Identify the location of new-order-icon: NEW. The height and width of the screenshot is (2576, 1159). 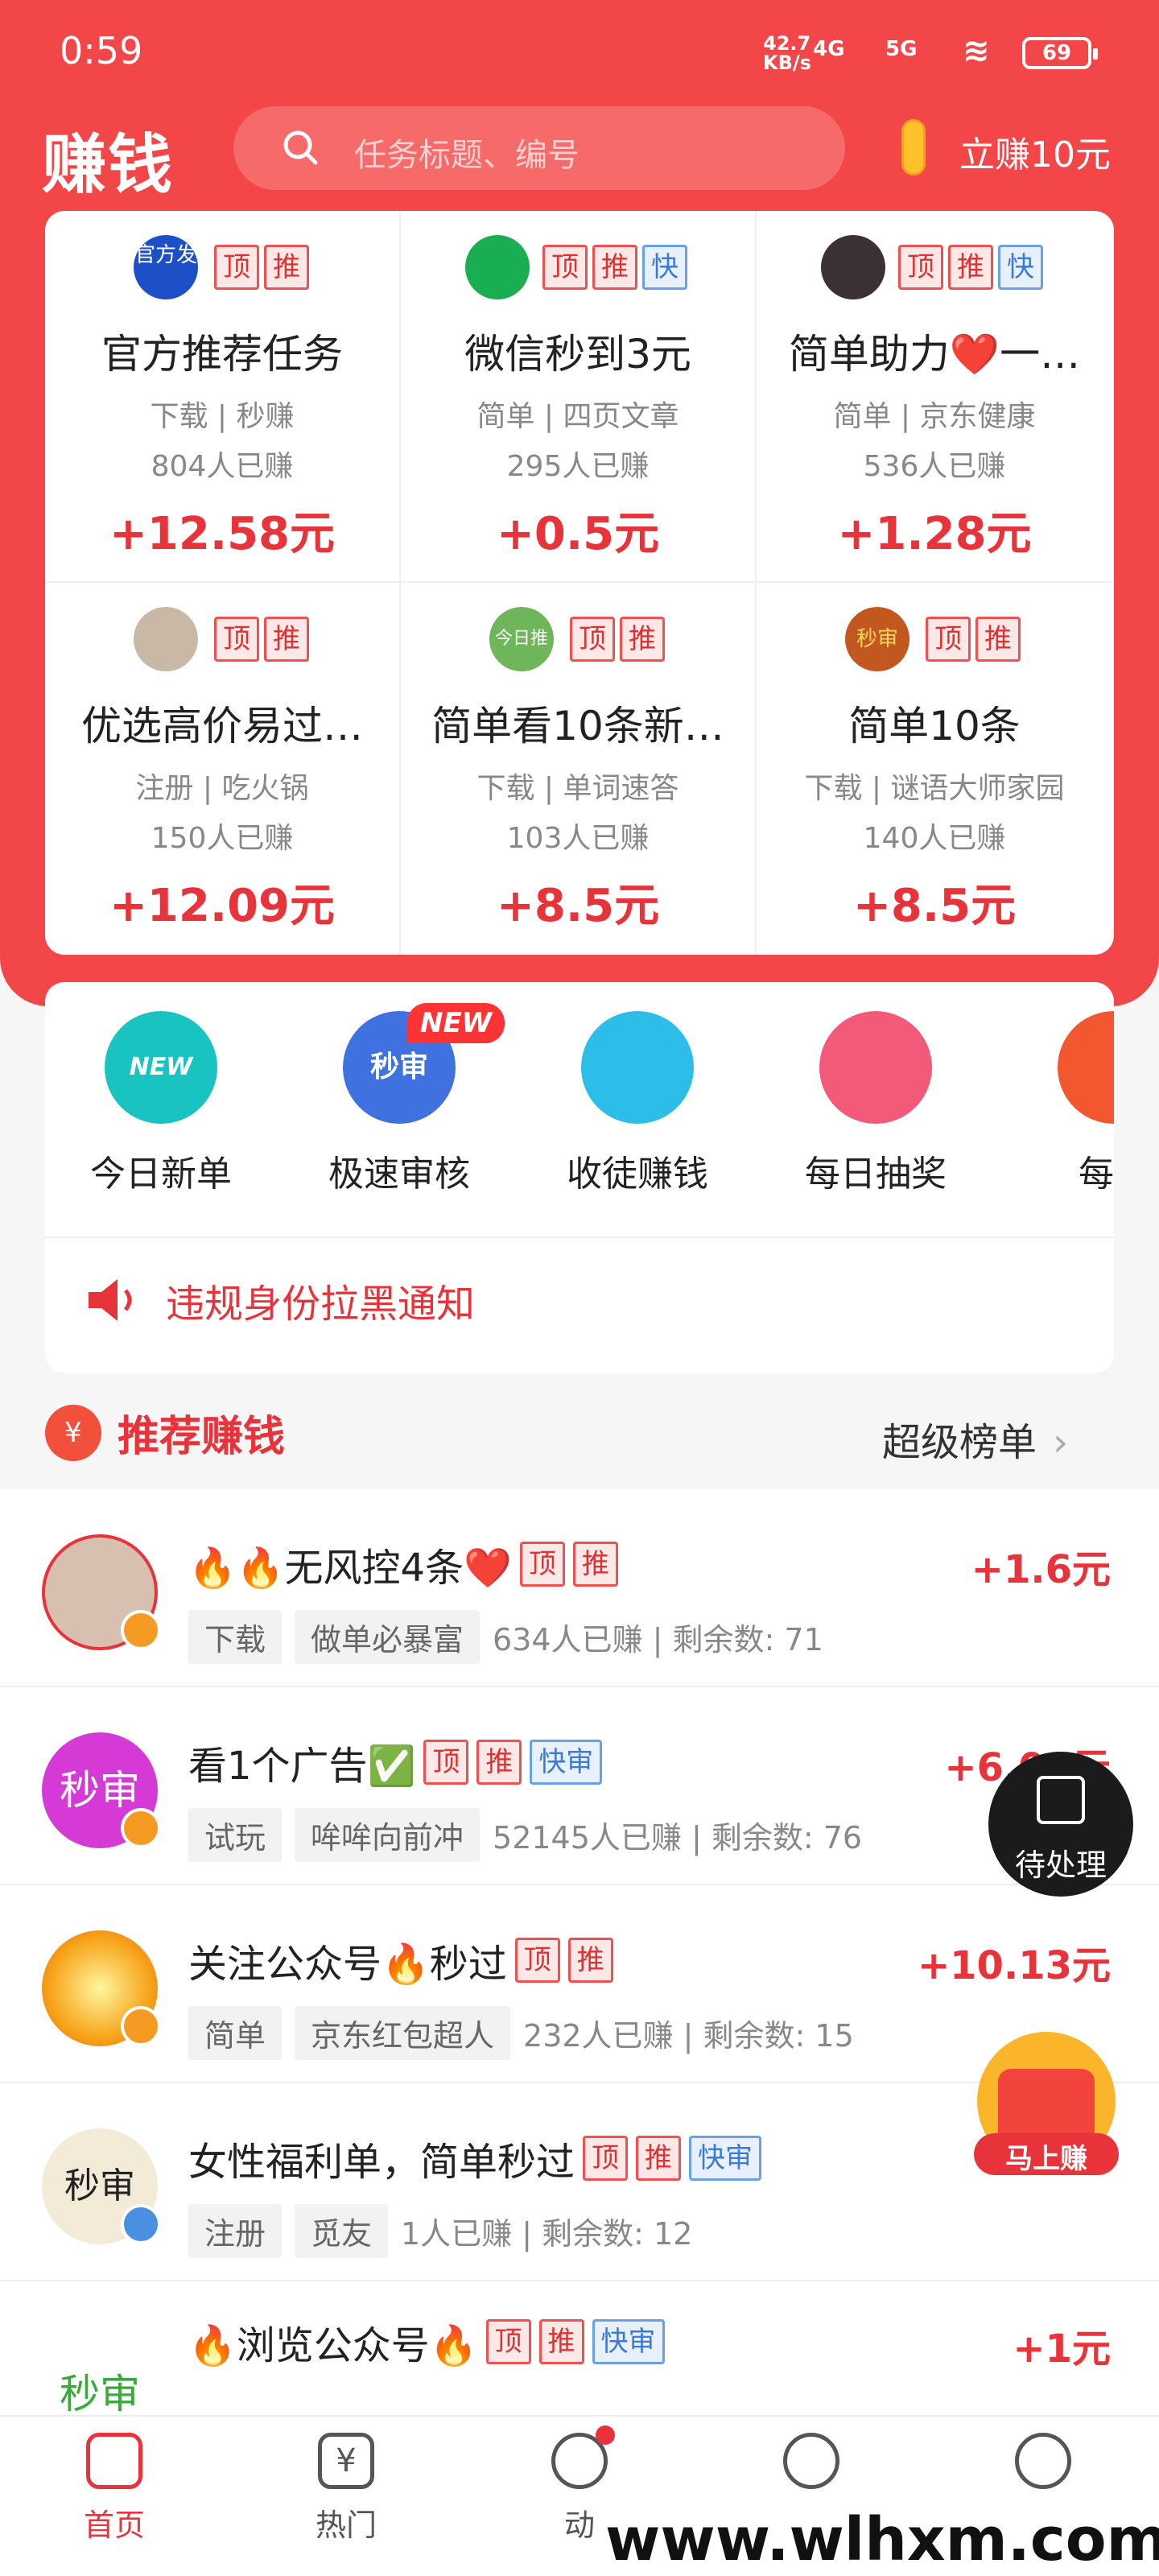
(161, 1067).